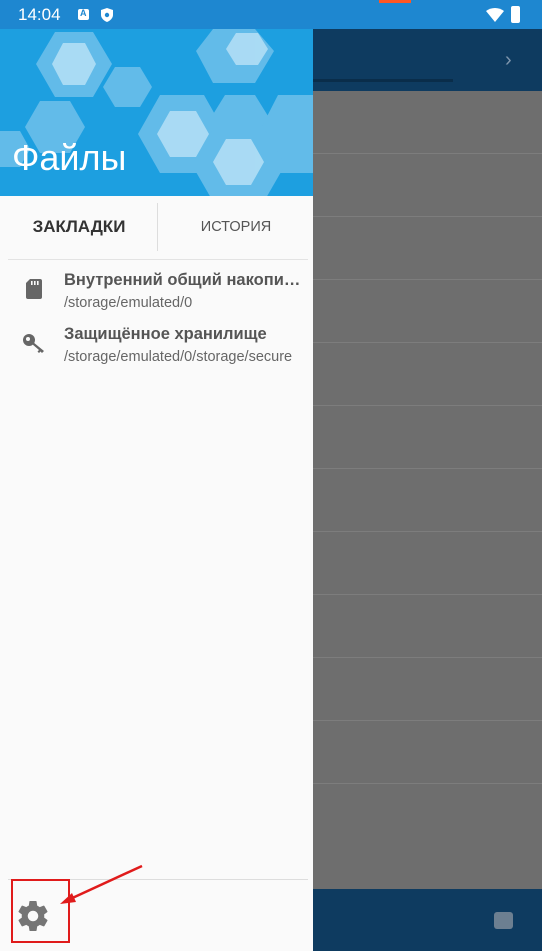  What do you see at coordinates (33, 343) in the screenshot?
I see `key-icon` at bounding box center [33, 343].